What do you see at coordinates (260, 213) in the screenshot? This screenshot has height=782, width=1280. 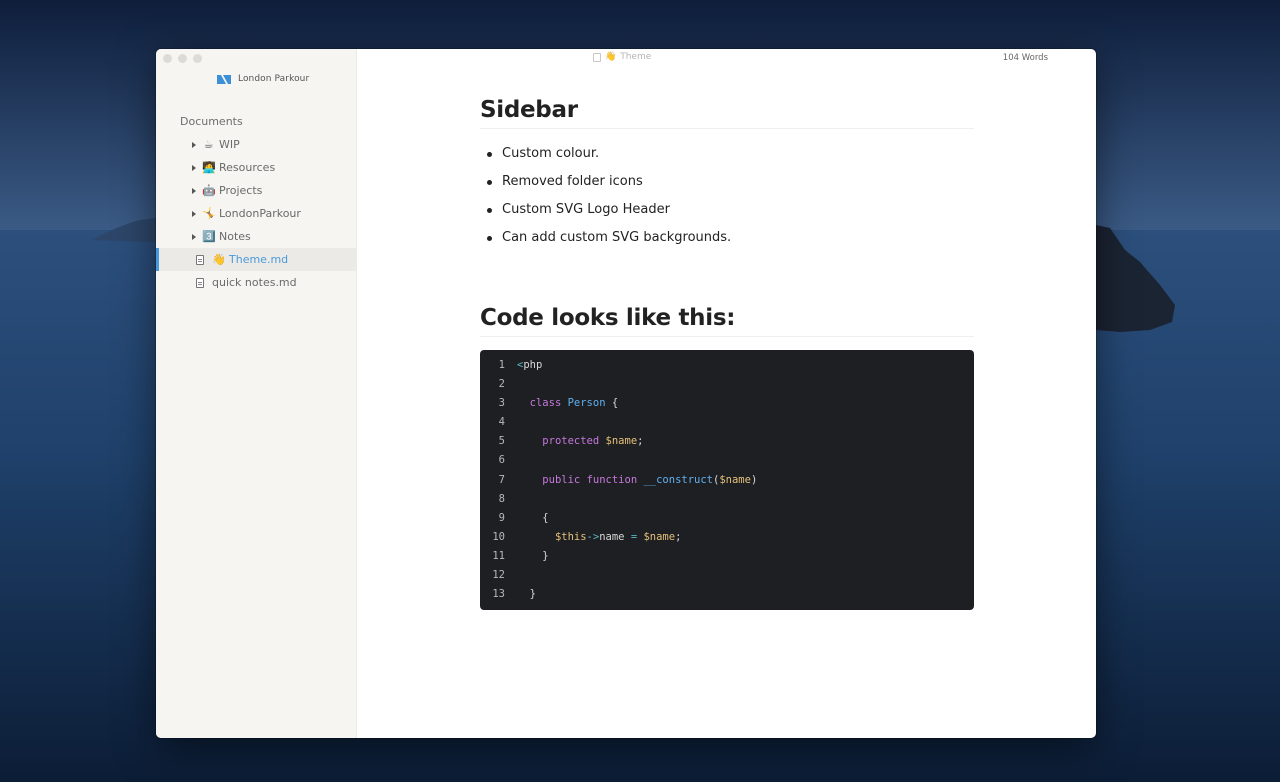 I see `sidebar-item-label: LondonParkour` at bounding box center [260, 213].